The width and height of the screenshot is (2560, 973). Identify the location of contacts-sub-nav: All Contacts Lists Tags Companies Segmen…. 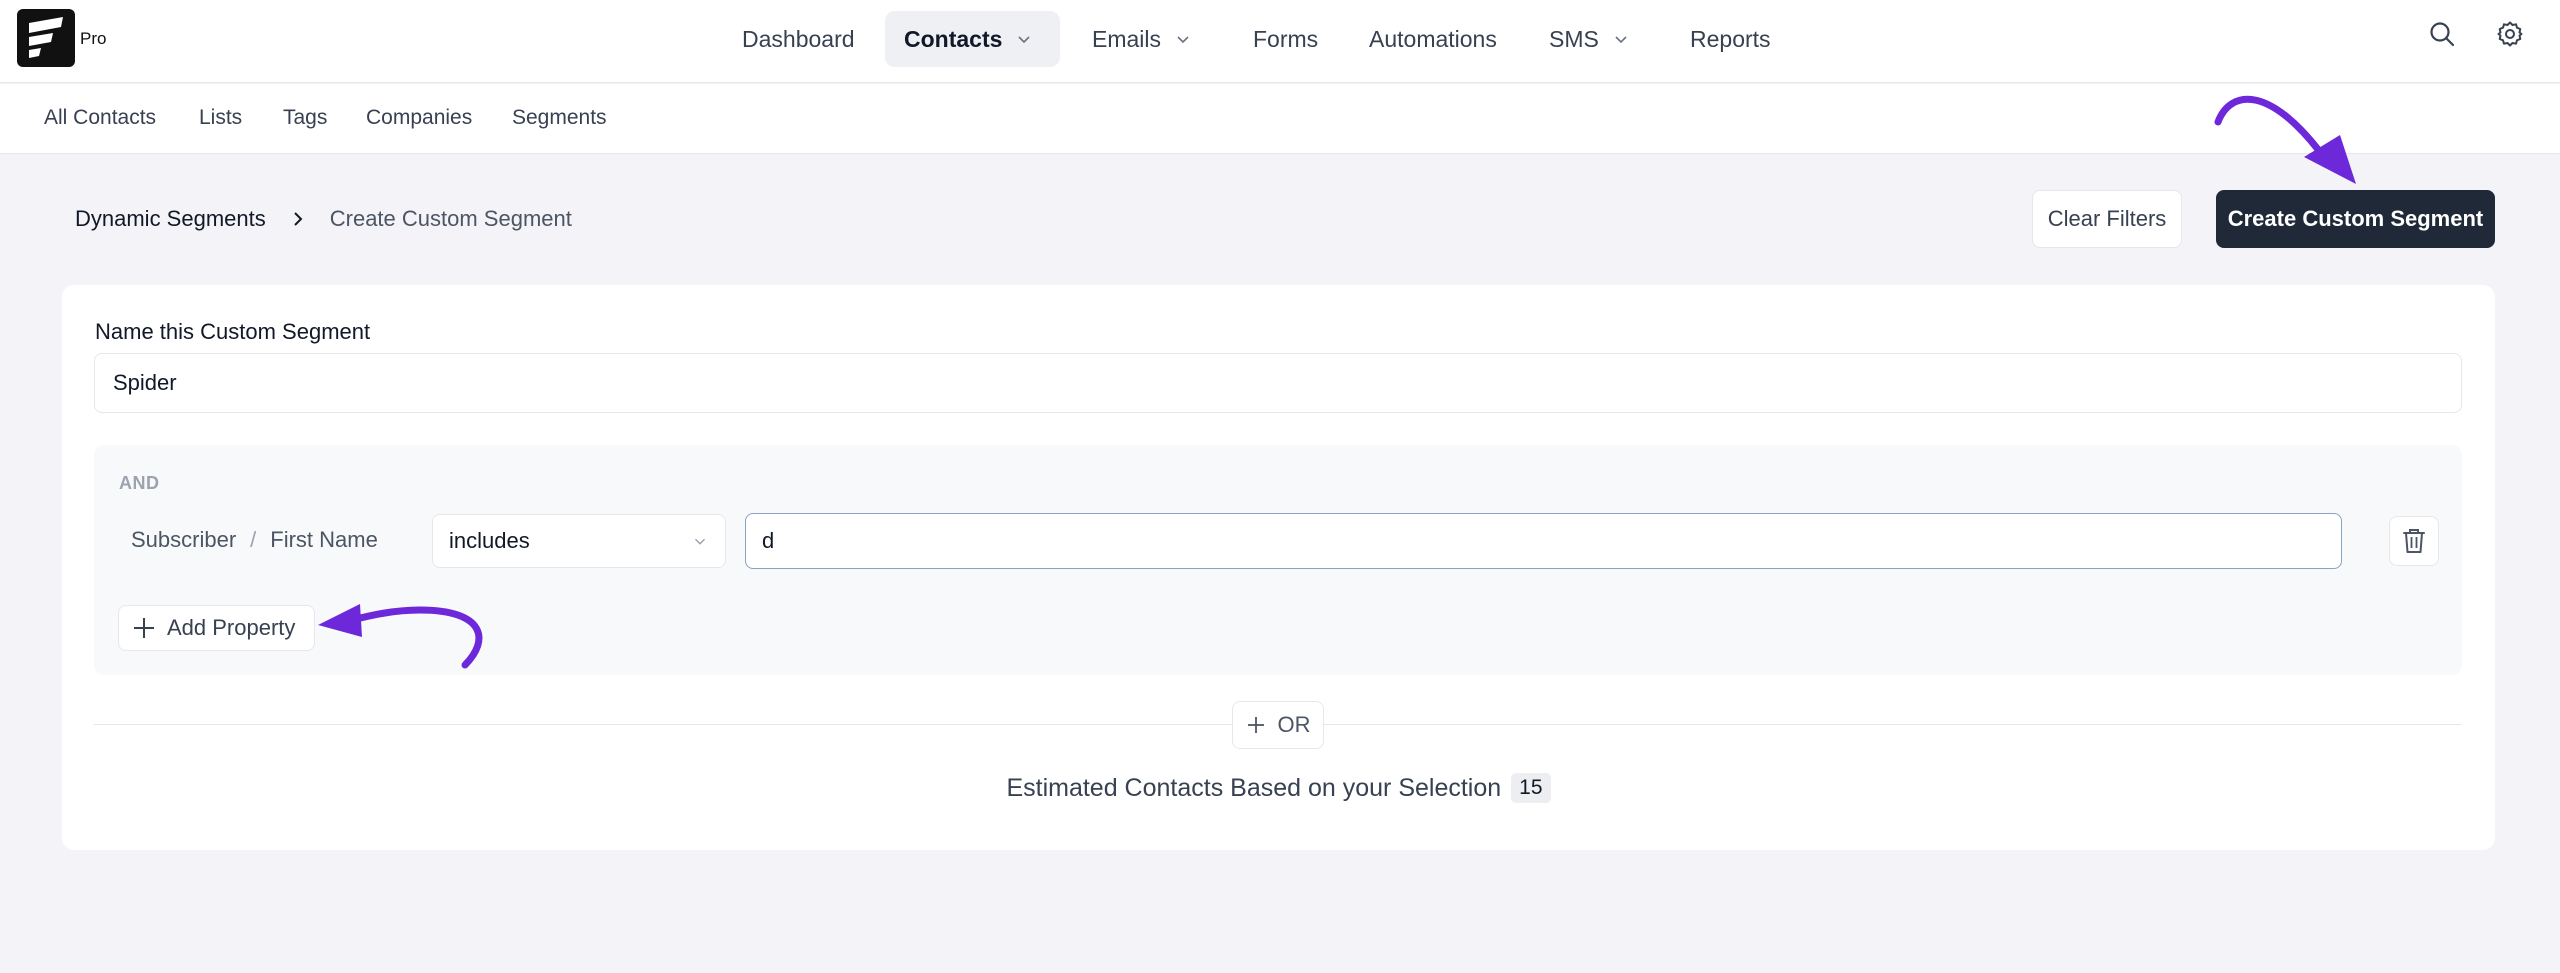
(1280, 119).